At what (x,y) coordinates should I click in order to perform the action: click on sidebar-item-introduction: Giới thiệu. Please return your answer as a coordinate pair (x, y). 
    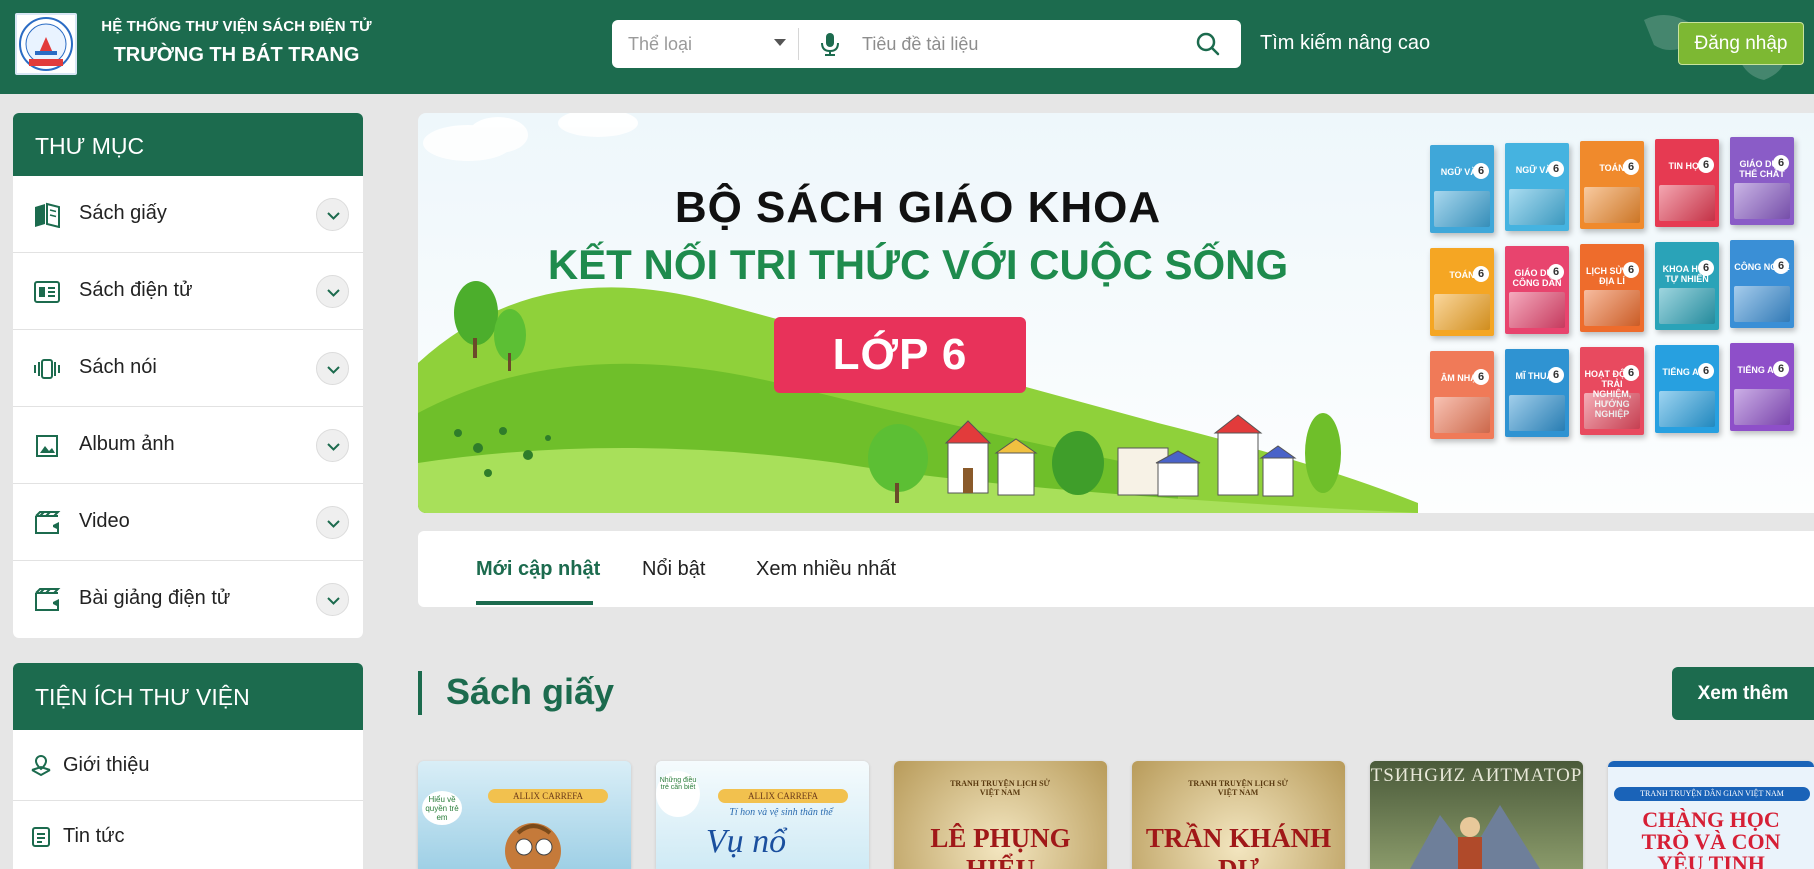
    Looking at the image, I should click on (188, 765).